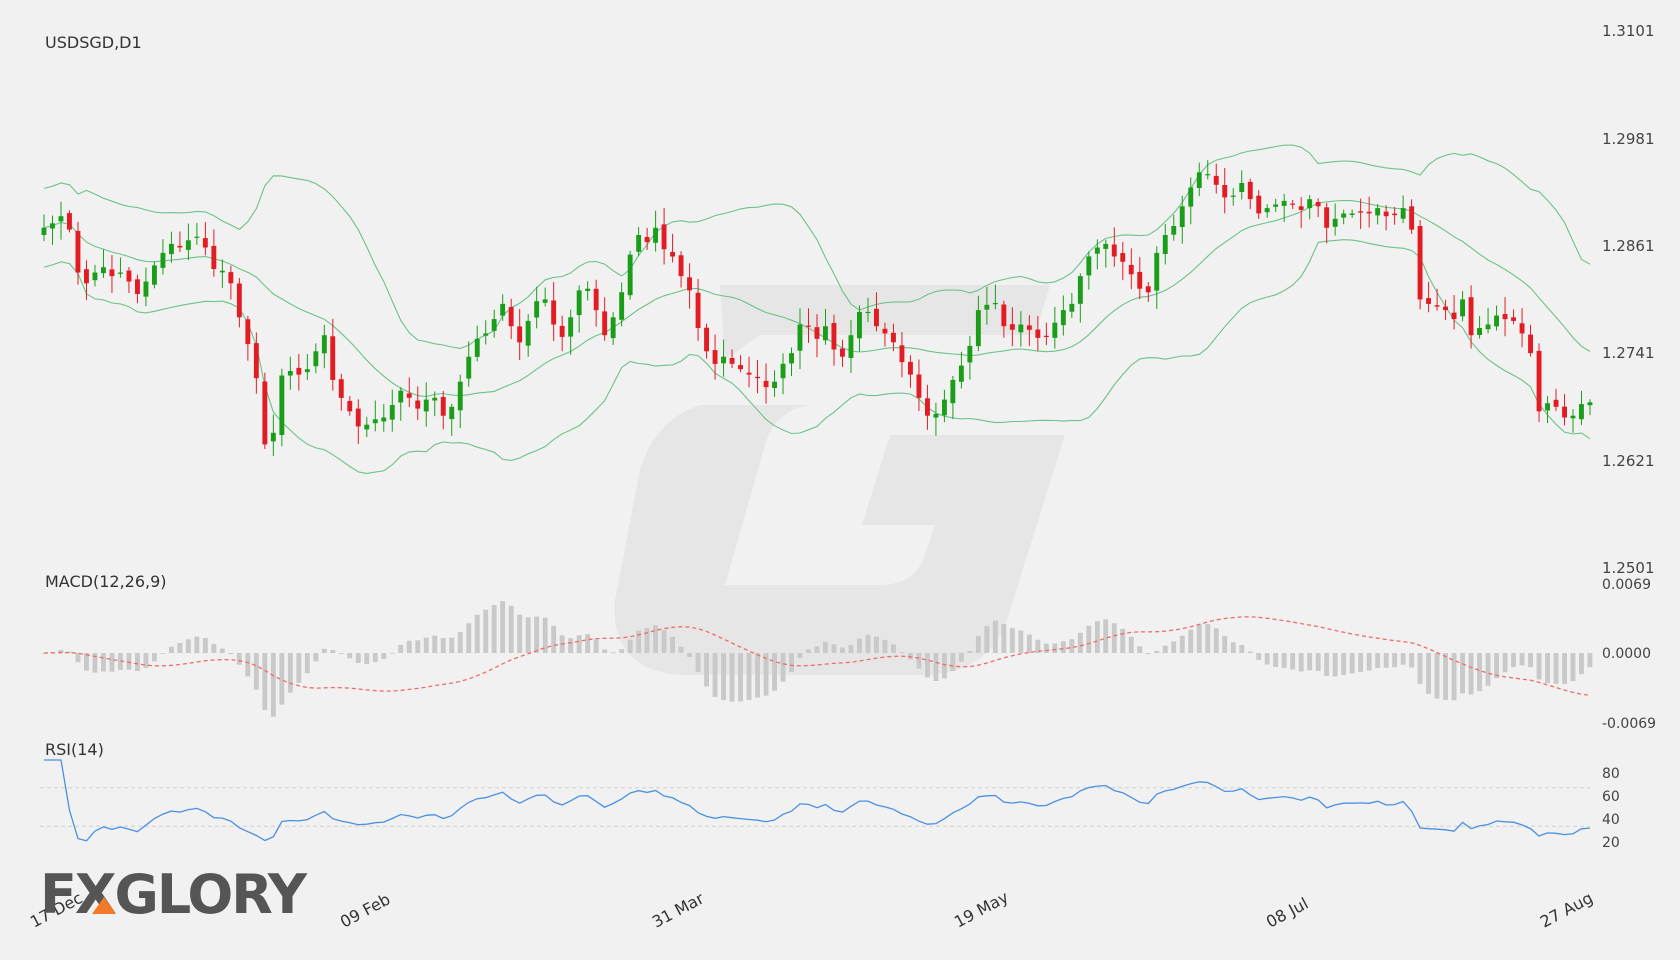 The width and height of the screenshot is (1680, 960). Describe the element at coordinates (1629, 724) in the screenshot. I see `macd-tick: -0.0069` at that location.